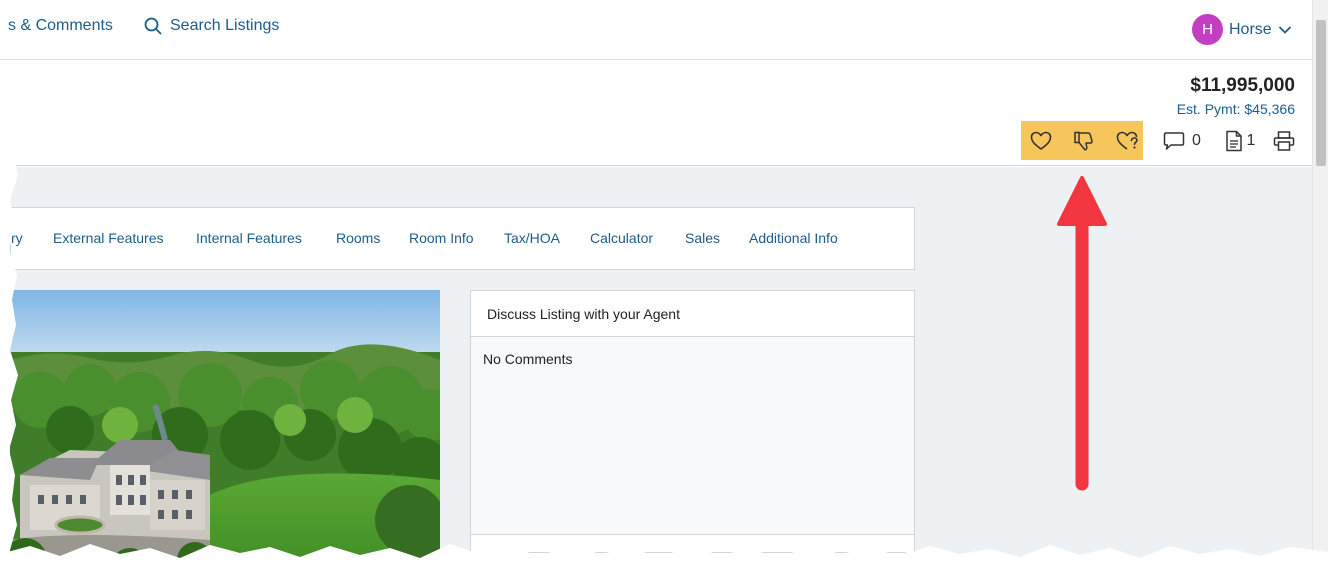  Describe the element at coordinates (532, 238) in the screenshot. I see `tab-tax-hoa: Tax/HOA` at that location.